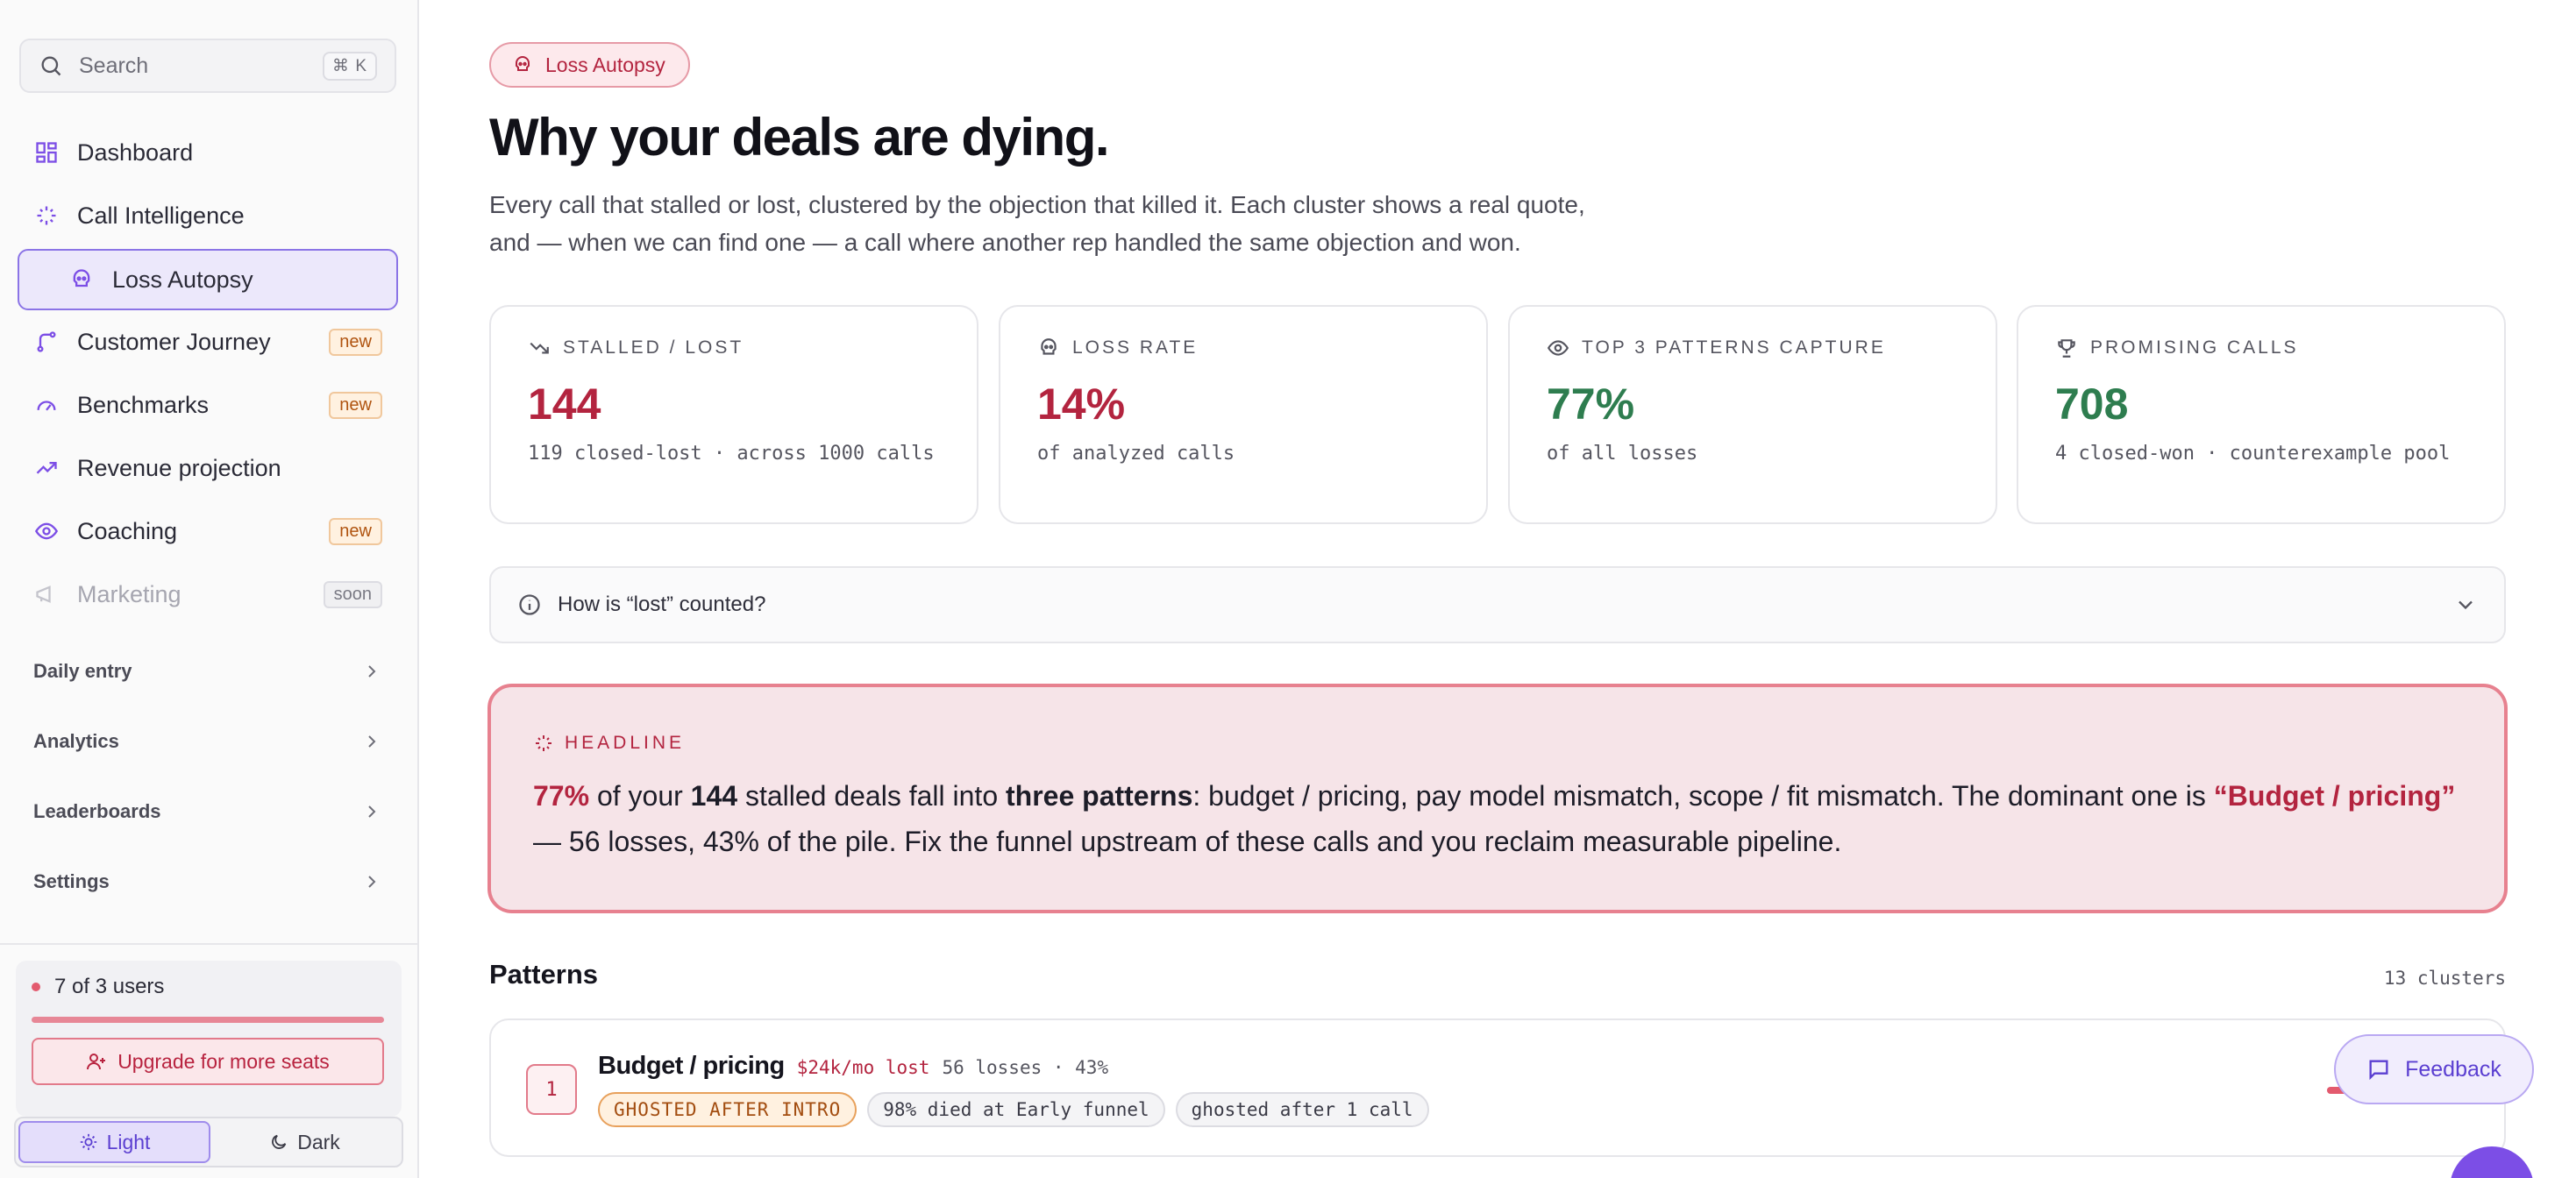  What do you see at coordinates (605, 64) in the screenshot?
I see `page-badge-label: Loss Autopsy` at bounding box center [605, 64].